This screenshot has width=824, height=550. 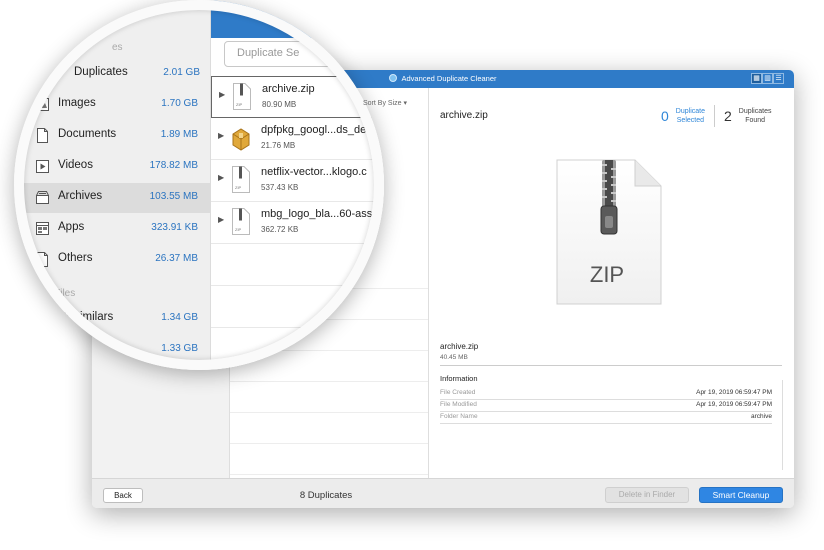 I want to click on info-row: File Modified Apr 19, 2019 06:59:47 PM, so click(x=606, y=406).